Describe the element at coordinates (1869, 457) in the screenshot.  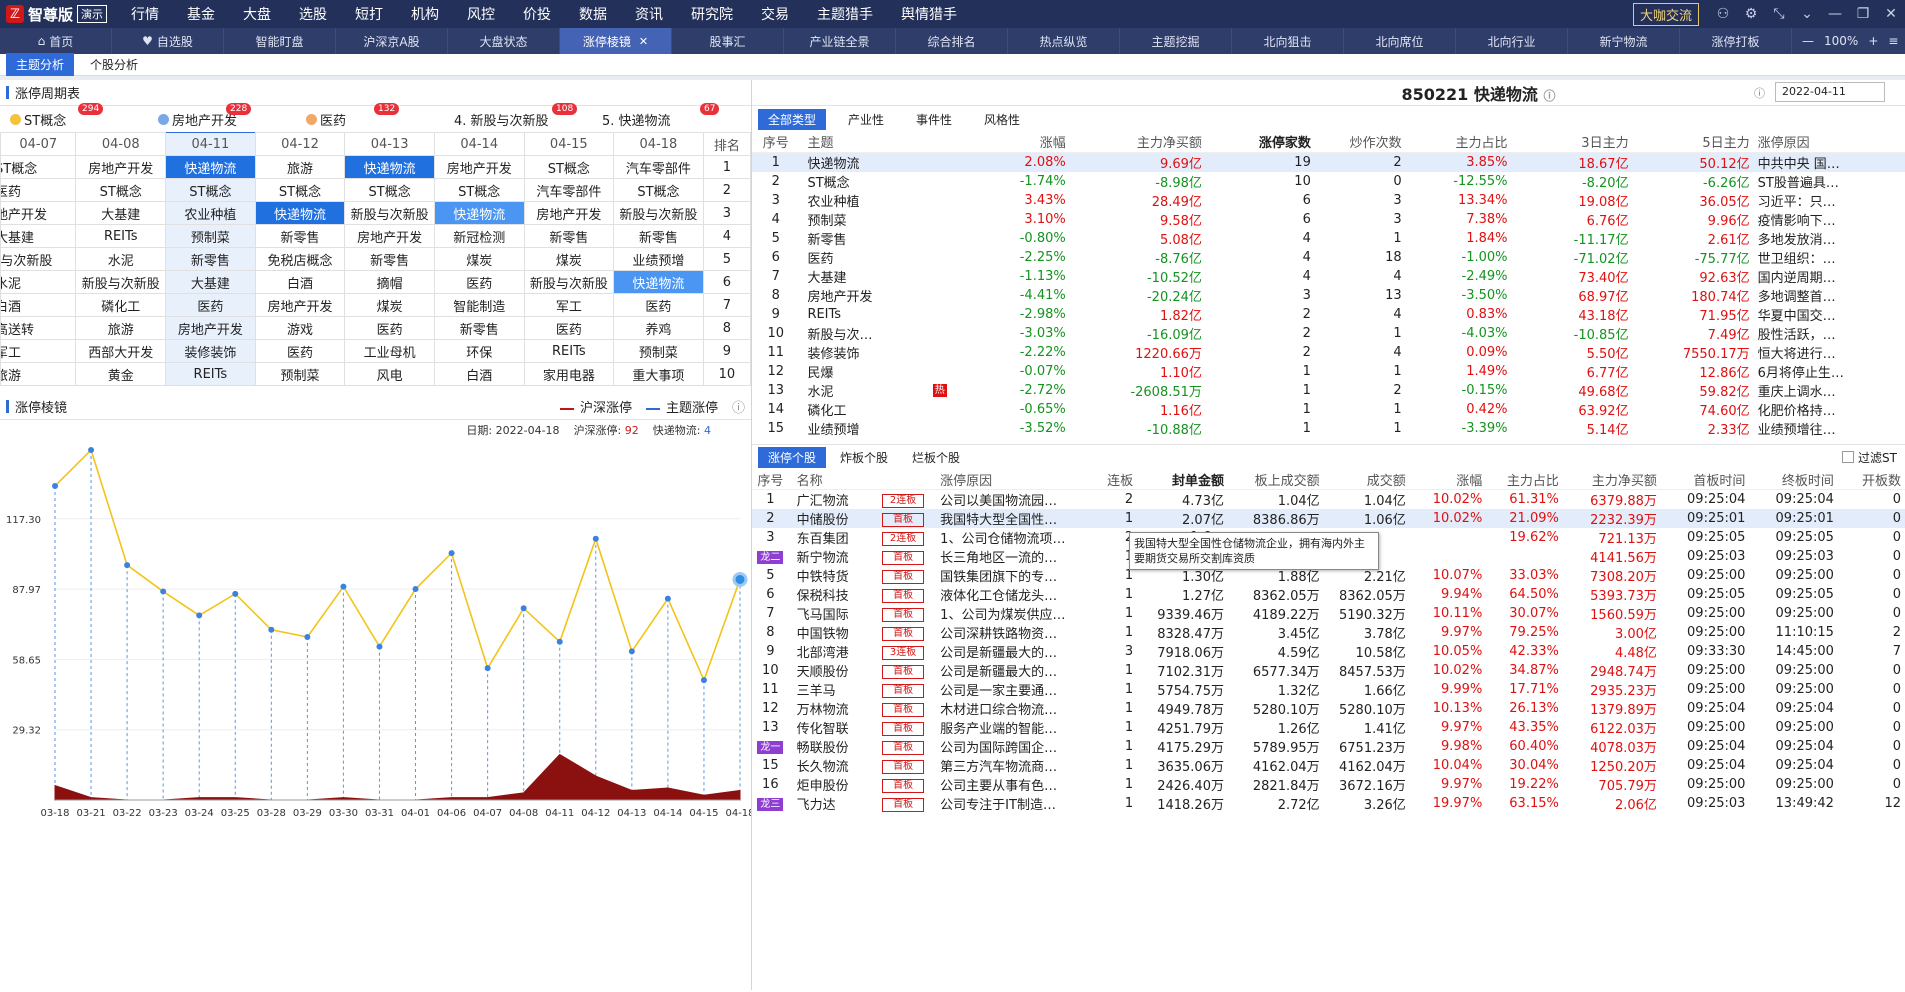
I see `filter-st: 过滤ST` at that location.